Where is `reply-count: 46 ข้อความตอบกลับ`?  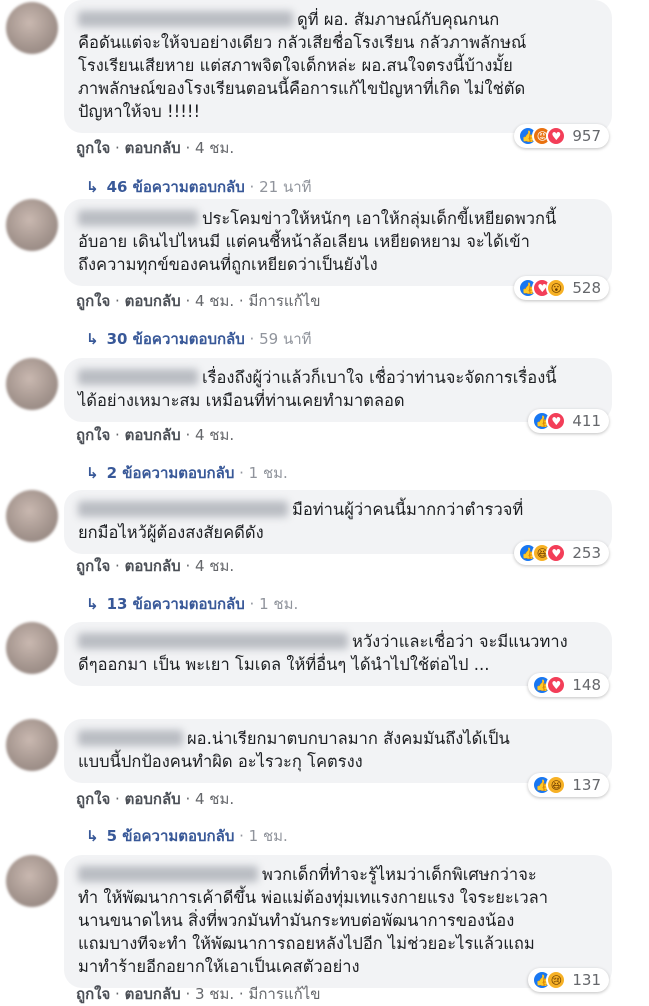
reply-count: 46 ข้อความตอบกลับ is located at coordinates (175, 187).